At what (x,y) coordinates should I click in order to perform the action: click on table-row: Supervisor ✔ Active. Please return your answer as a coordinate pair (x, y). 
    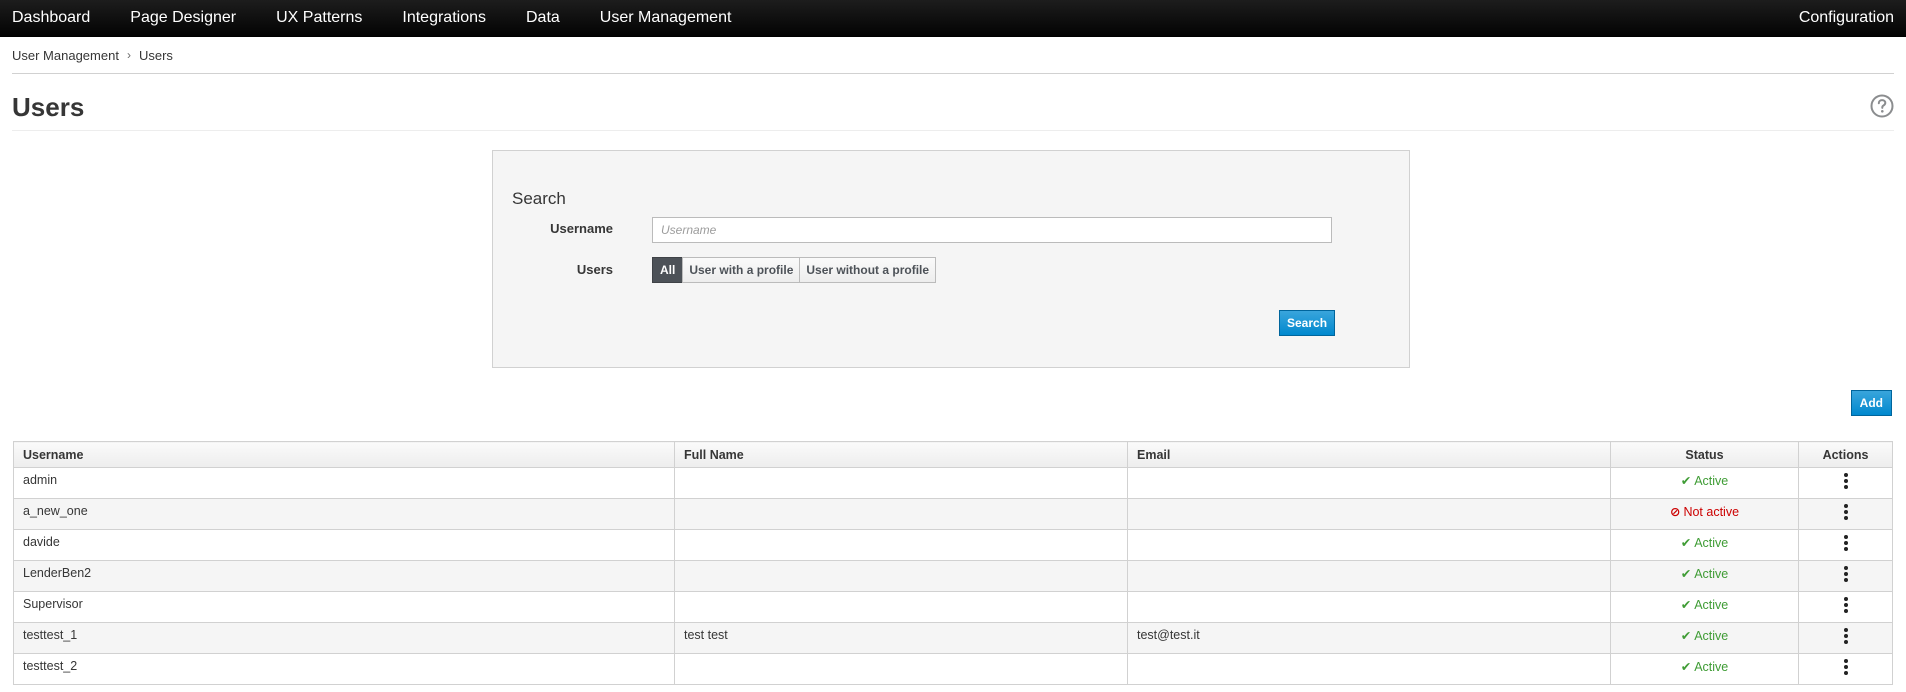
    Looking at the image, I should click on (953, 607).